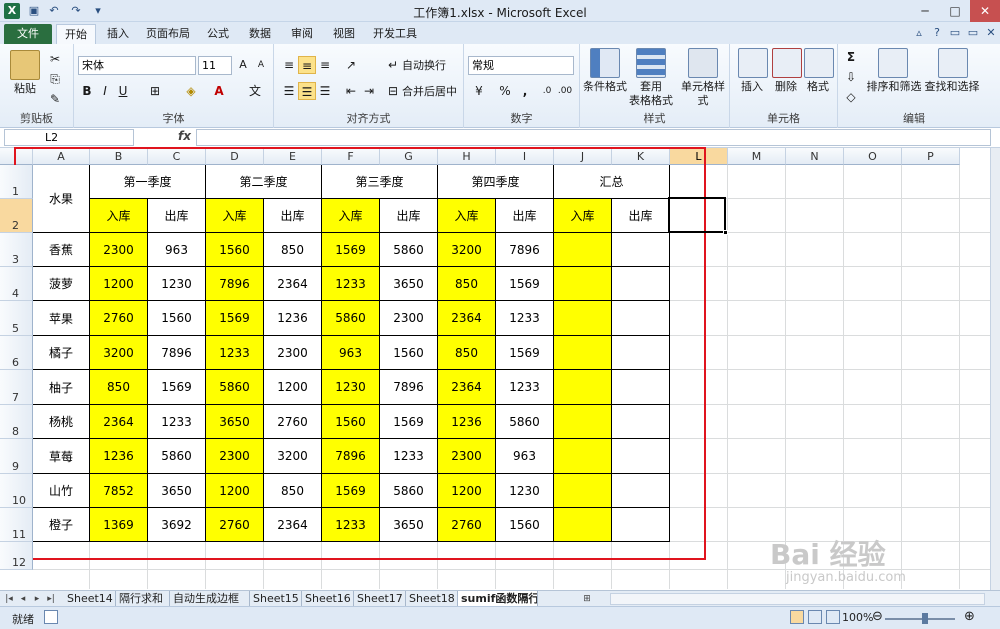 The height and width of the screenshot is (629, 1000). What do you see at coordinates (498, 599) in the screenshot?
I see `sheet-tab: sumif函数隔行求和` at bounding box center [498, 599].